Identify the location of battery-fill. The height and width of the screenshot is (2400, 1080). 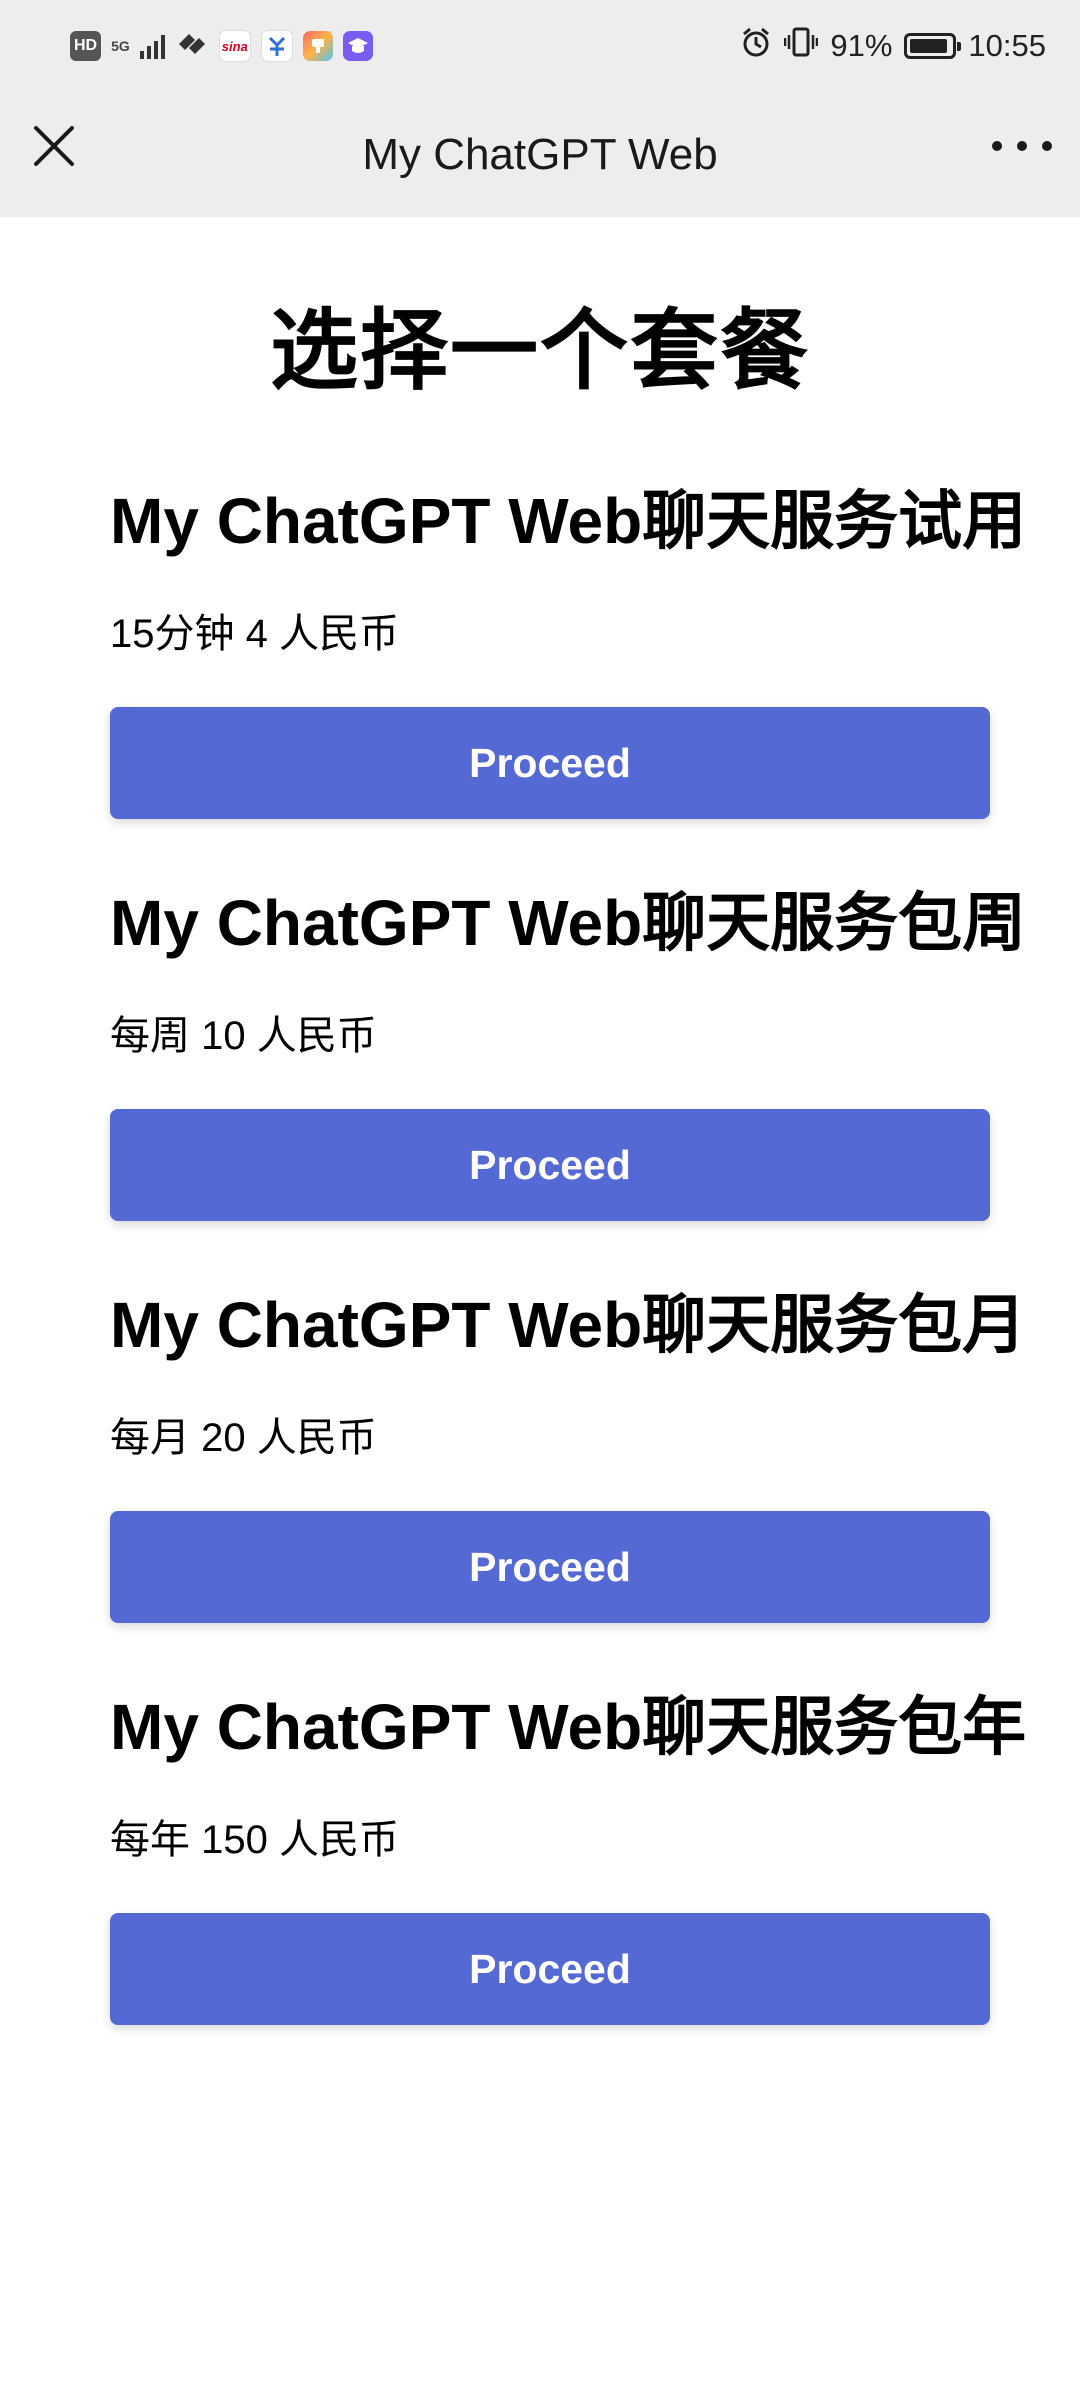
(928, 46).